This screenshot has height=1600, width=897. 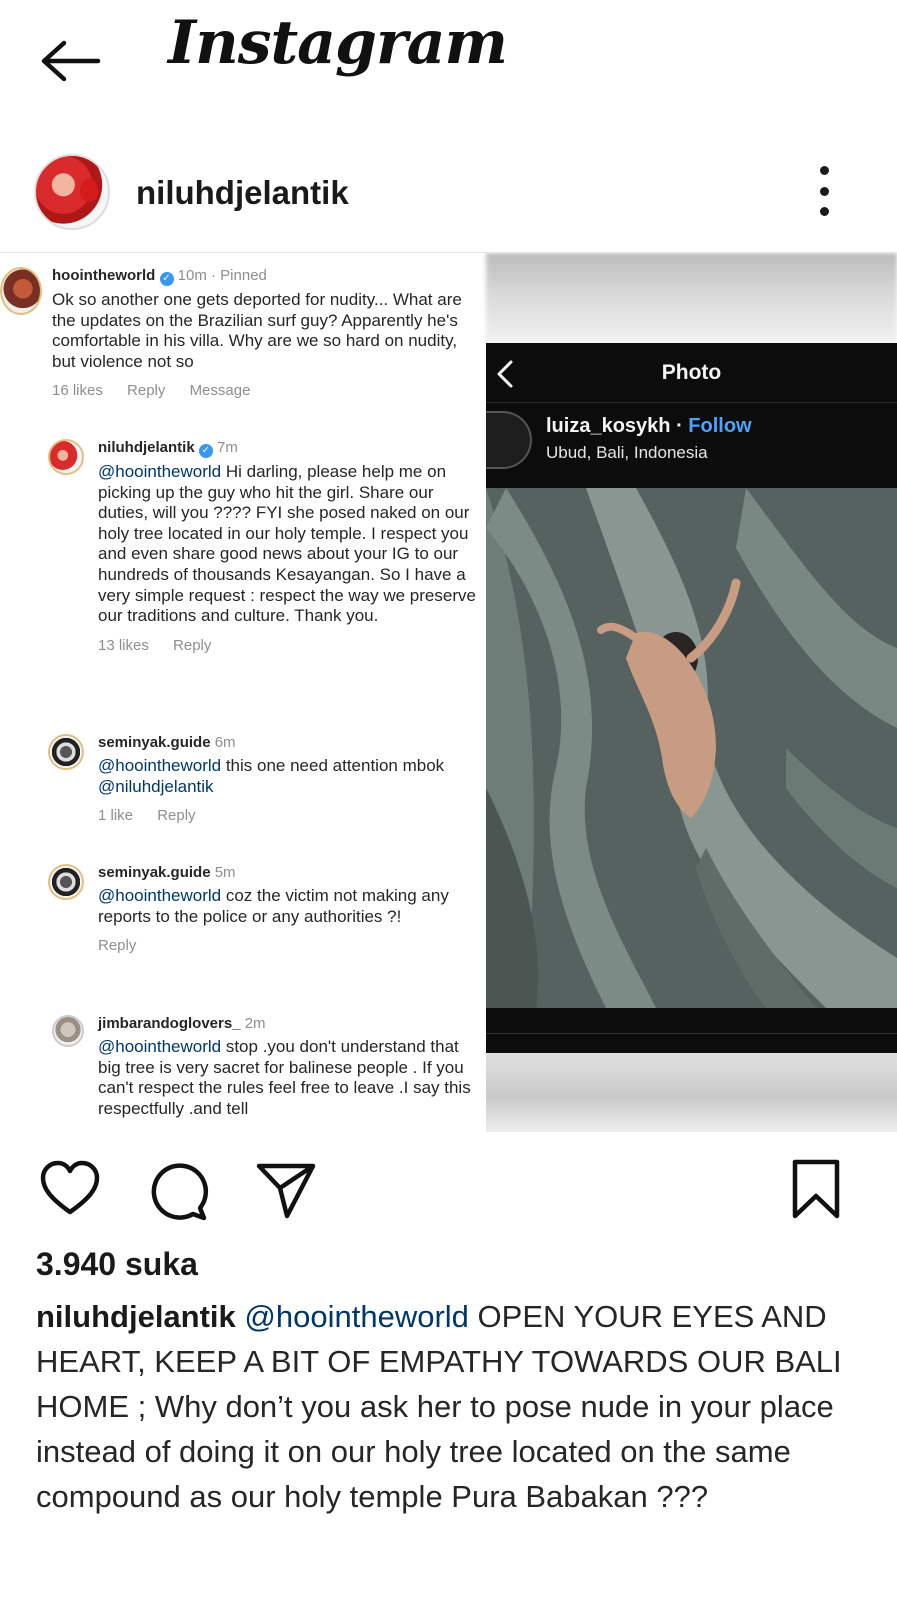 I want to click on instagram-logo: Instagram, so click(x=338, y=43).